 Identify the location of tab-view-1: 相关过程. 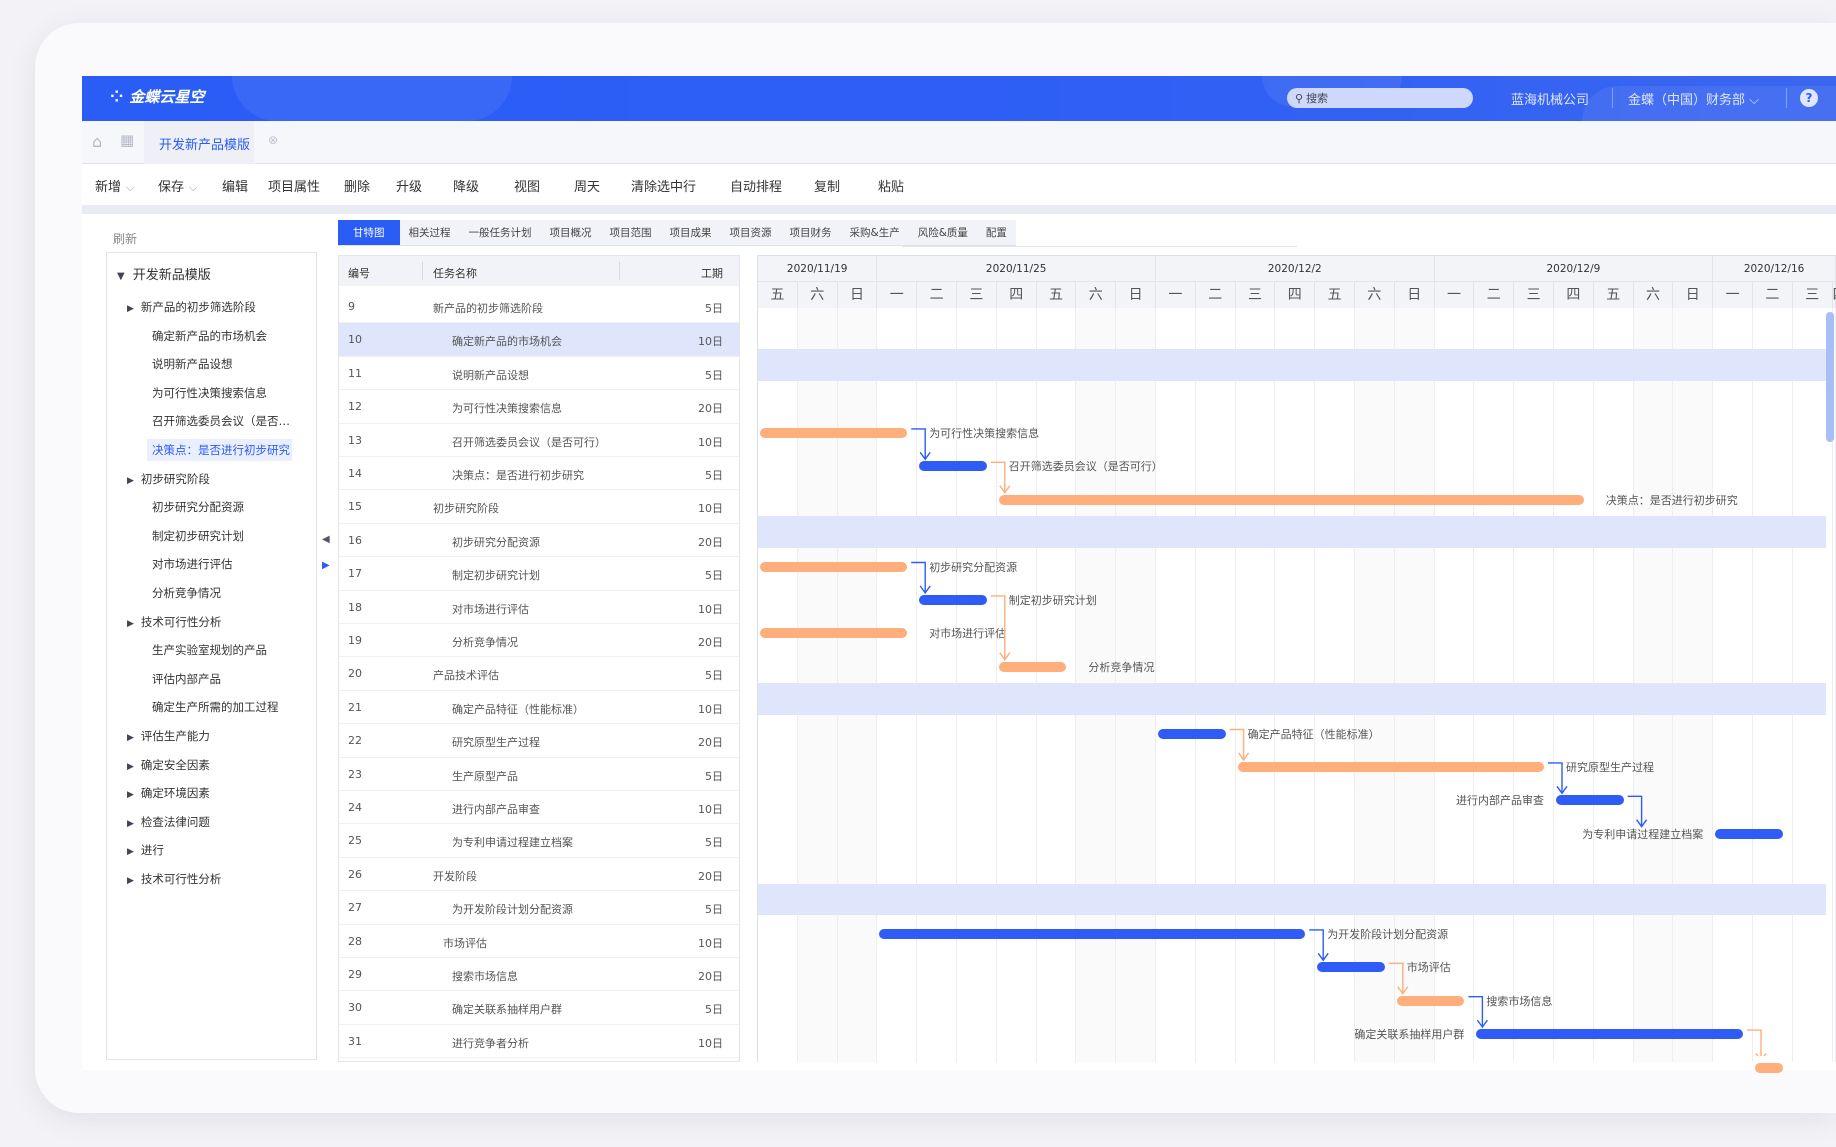
(430, 232).